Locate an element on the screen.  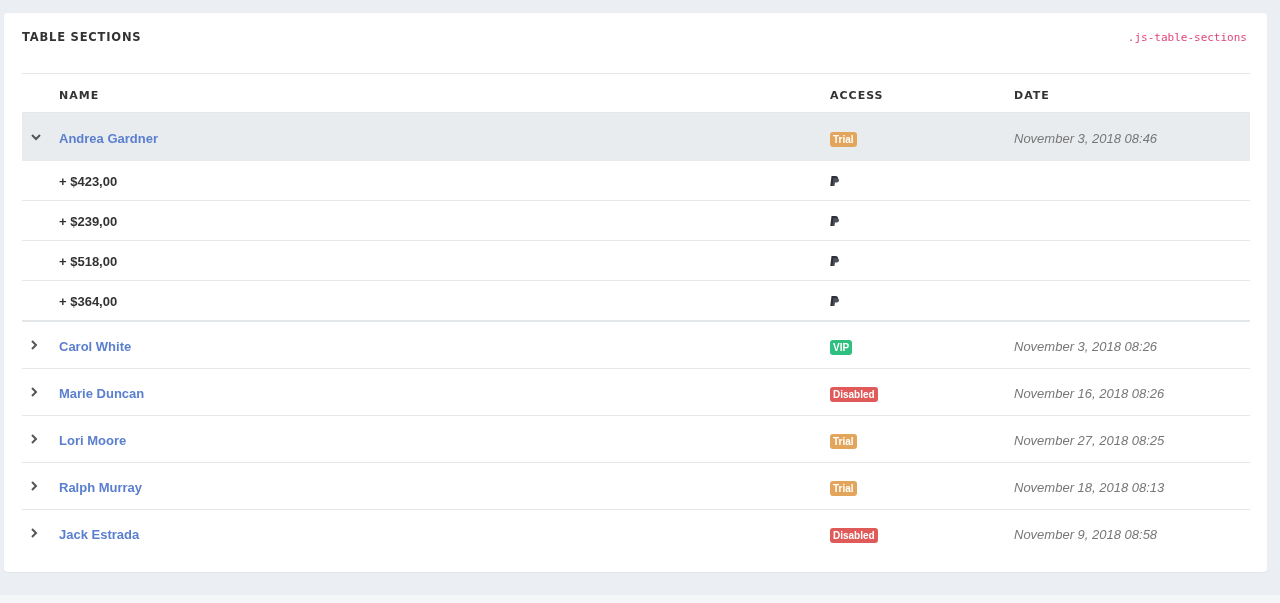
amount-text: + $239,00 is located at coordinates (88, 221).